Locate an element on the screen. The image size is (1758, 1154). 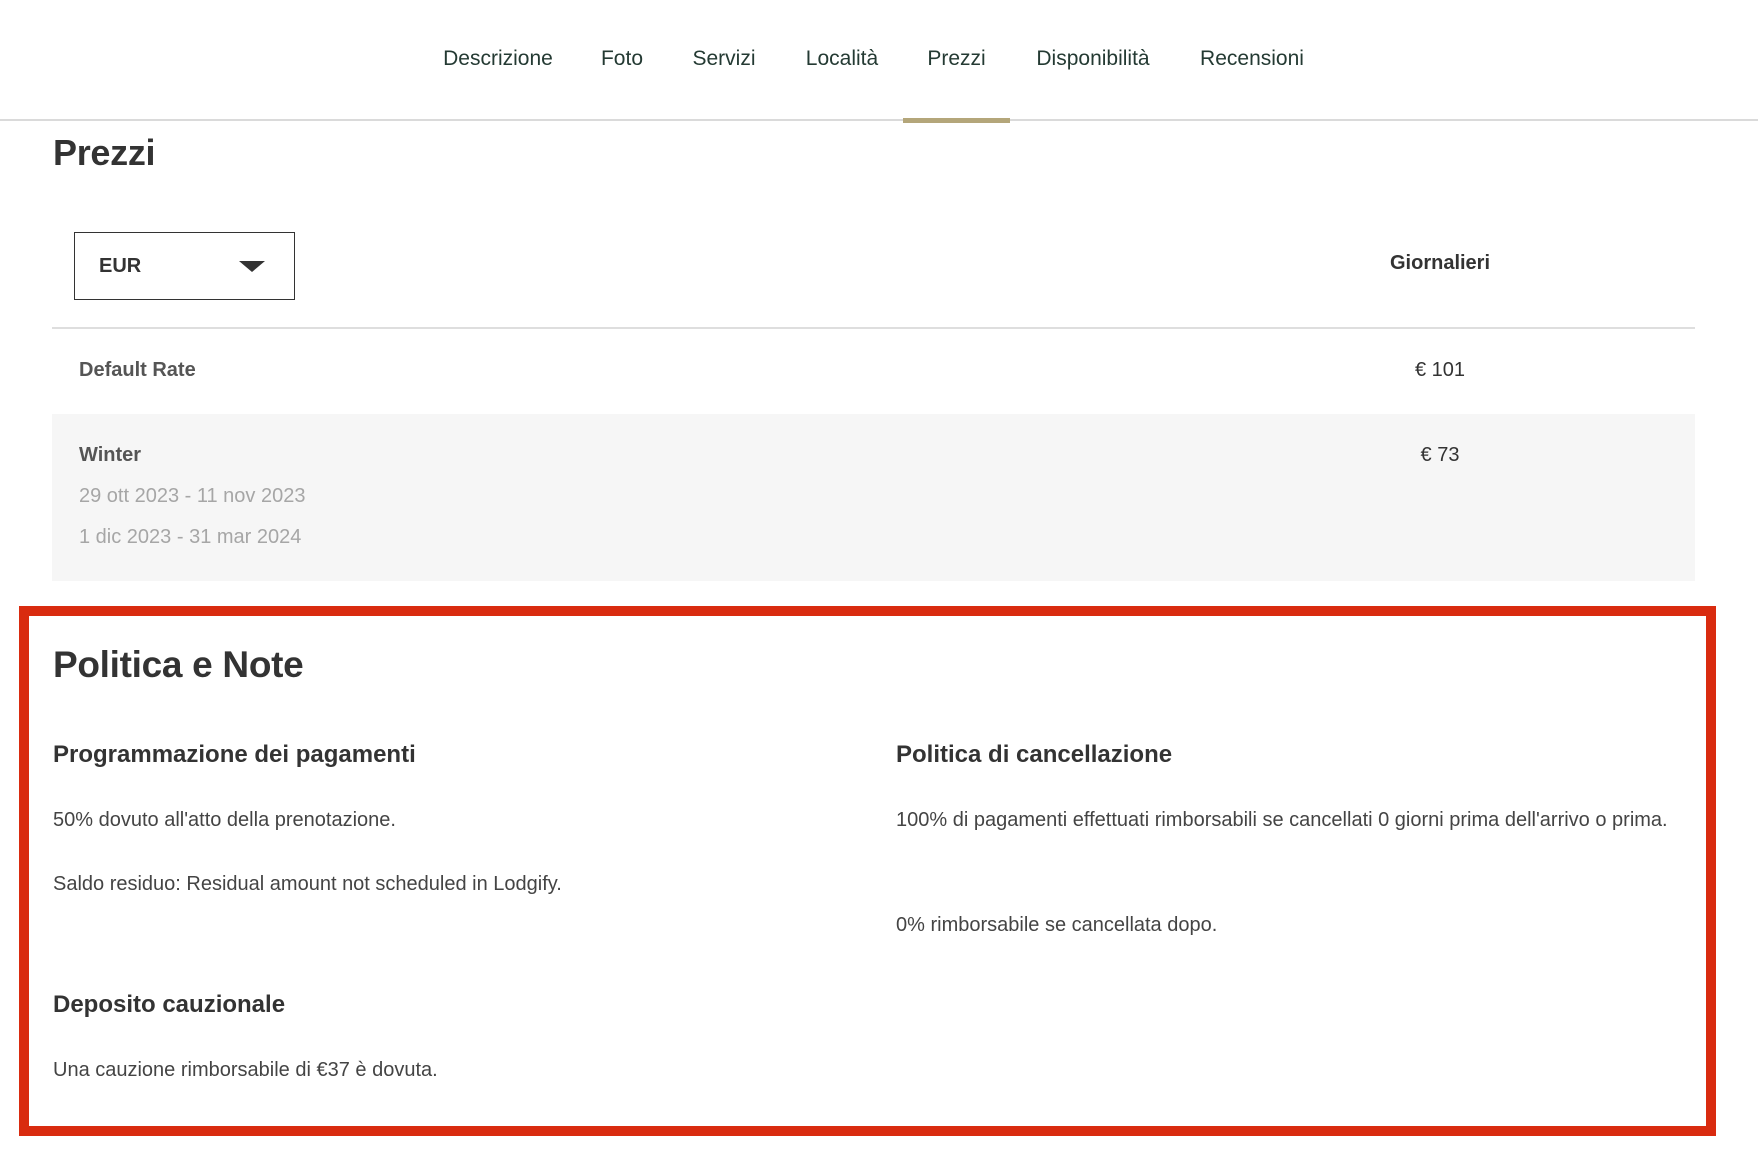
tab-label: Descrizione is located at coordinates (498, 58).